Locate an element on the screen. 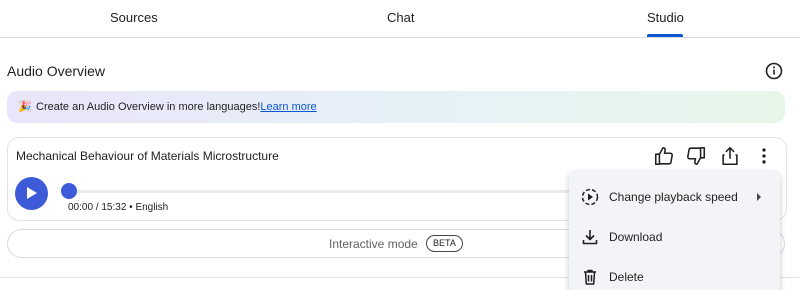  active-tab-indicator is located at coordinates (665, 35).